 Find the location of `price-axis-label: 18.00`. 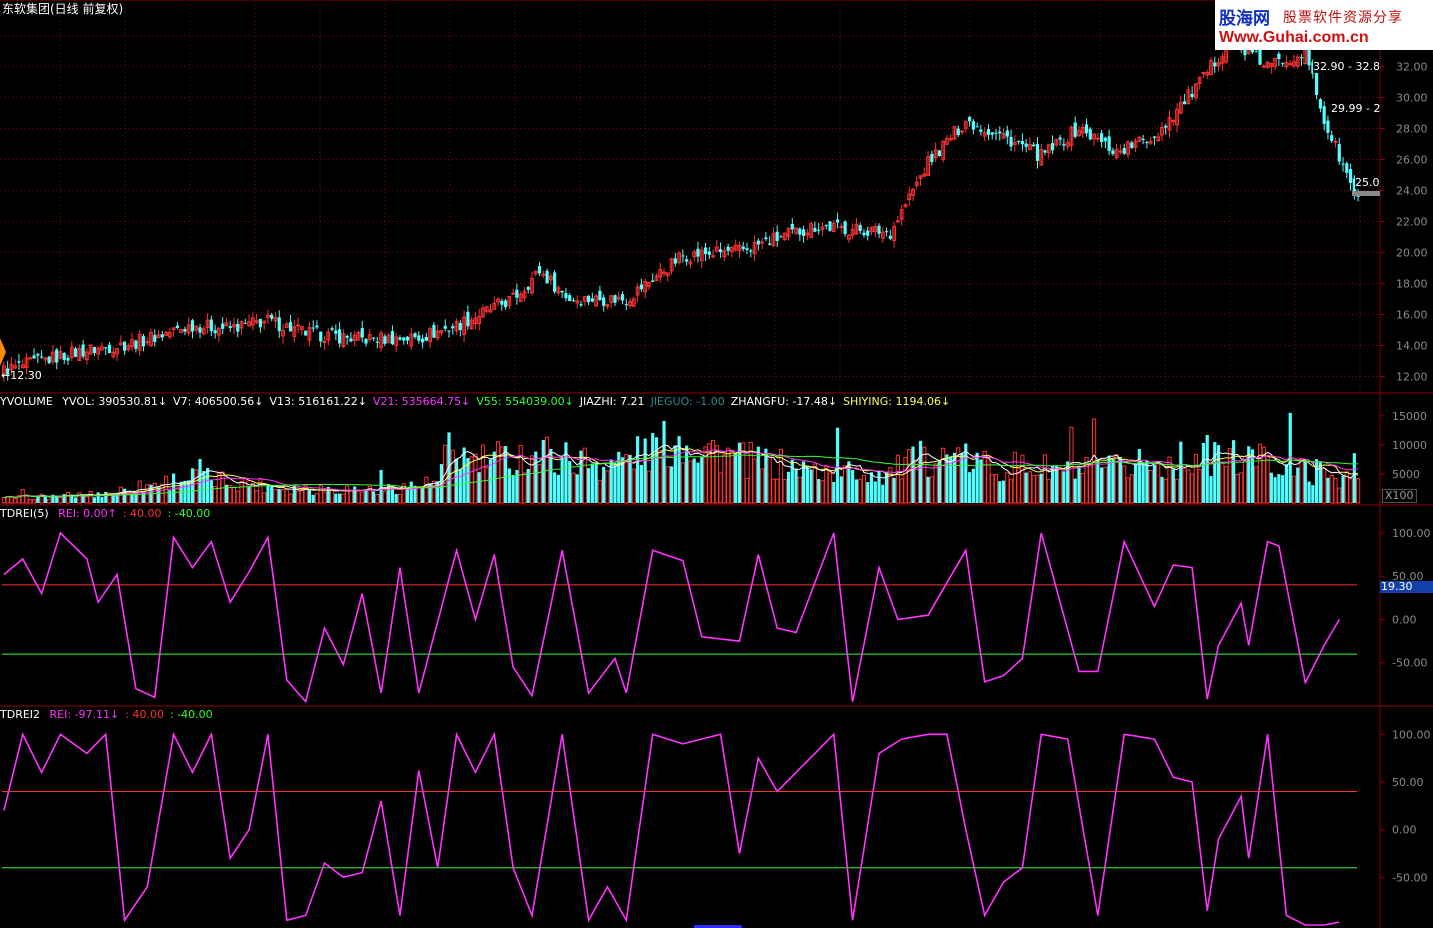

price-axis-label: 18.00 is located at coordinates (1412, 284).